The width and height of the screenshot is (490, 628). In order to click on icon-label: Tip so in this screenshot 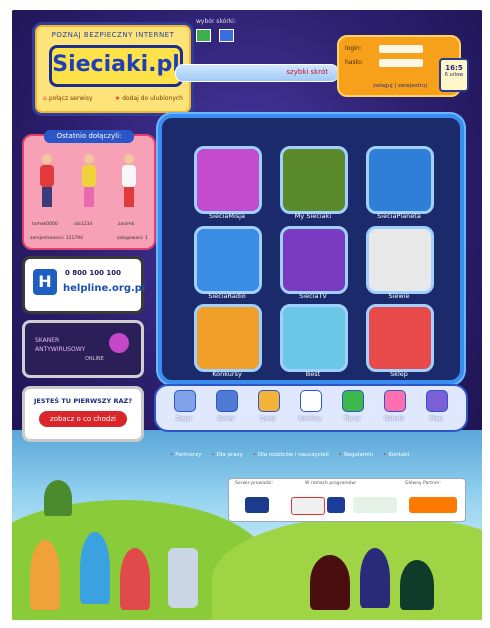, I will do `click(352, 419)`.